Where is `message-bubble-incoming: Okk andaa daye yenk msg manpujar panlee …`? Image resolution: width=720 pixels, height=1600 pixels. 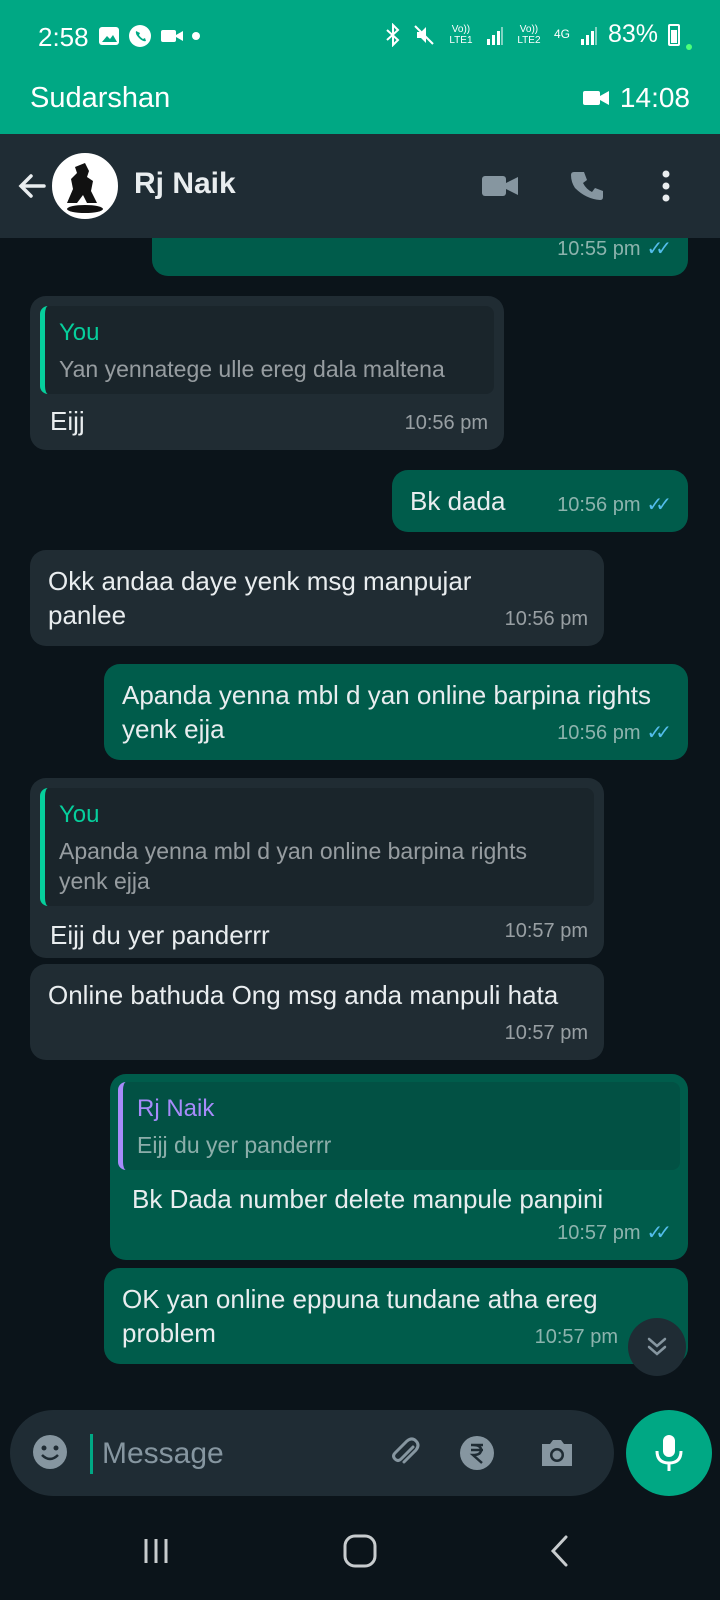 message-bubble-incoming: Okk andaa daye yenk msg manpujar panlee … is located at coordinates (317, 598).